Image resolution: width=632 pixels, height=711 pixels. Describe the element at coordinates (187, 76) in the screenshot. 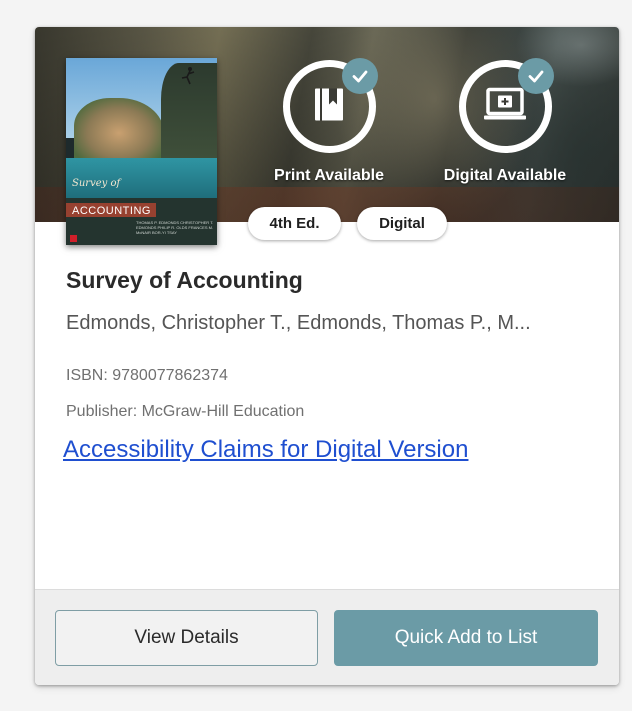

I see `climber-icon` at that location.